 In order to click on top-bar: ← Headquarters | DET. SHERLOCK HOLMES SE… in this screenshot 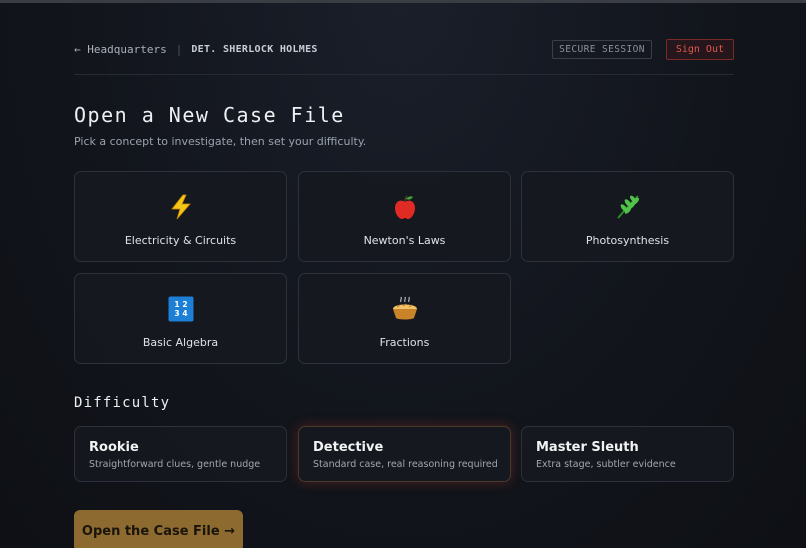, I will do `click(404, 49)`.